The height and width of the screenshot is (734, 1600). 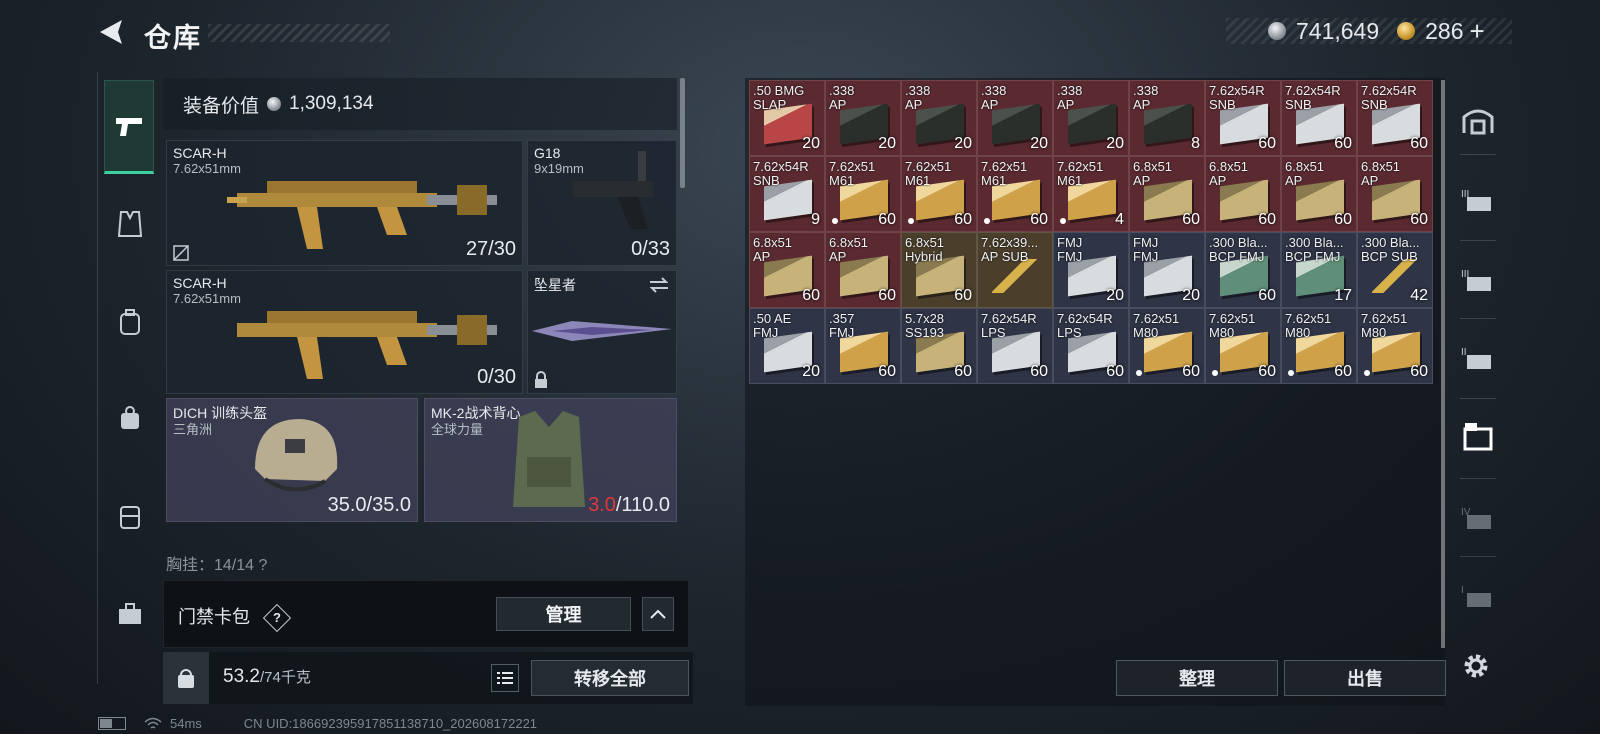 I want to click on ammo-item: 7.62x39... AP SUB, so click(x=1015, y=270).